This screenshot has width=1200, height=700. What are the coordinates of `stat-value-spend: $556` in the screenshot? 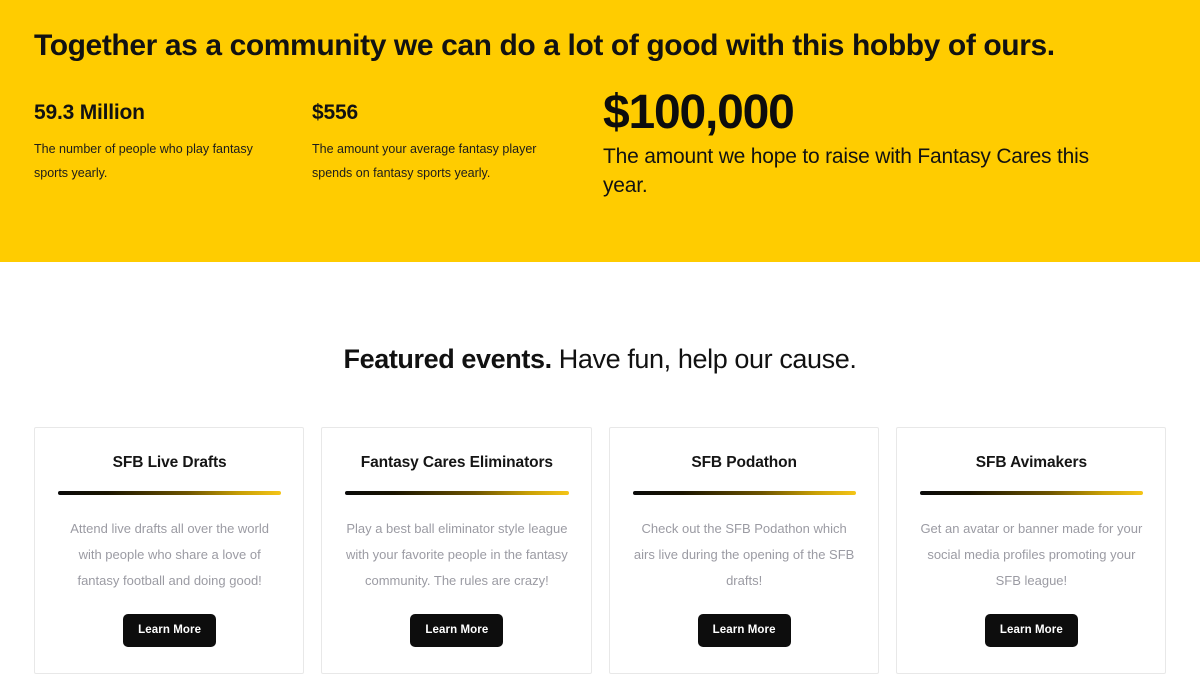 It's located at (335, 113).